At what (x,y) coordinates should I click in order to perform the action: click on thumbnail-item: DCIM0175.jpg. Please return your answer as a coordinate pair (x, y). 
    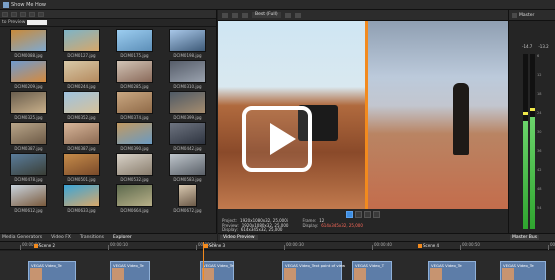
    Looking at the image, I should click on (134, 44).